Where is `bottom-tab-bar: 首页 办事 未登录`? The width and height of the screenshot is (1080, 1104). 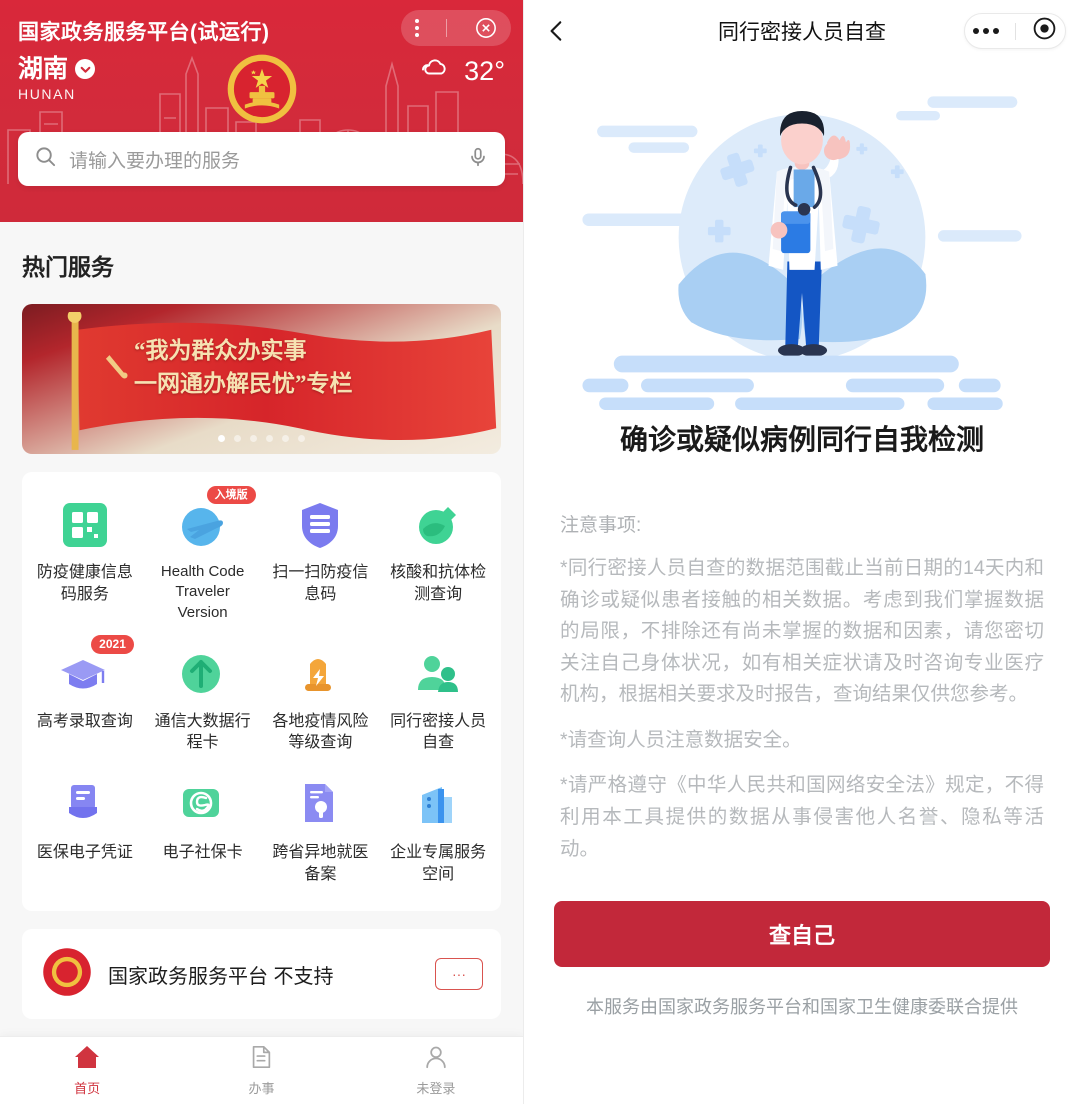 bottom-tab-bar: 首页 办事 未登录 is located at coordinates (261, 1070).